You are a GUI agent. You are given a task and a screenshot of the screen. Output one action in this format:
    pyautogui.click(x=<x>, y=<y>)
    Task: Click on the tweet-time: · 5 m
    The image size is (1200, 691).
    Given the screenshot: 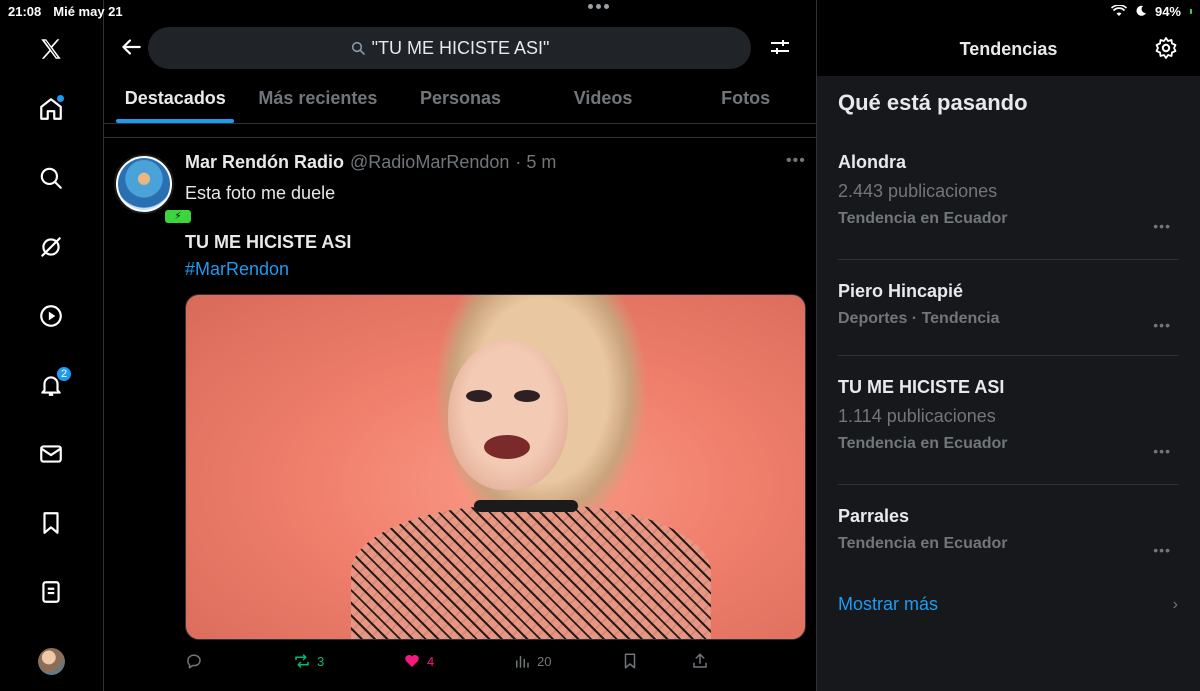 What is the action you would take?
    pyautogui.click(x=535, y=162)
    